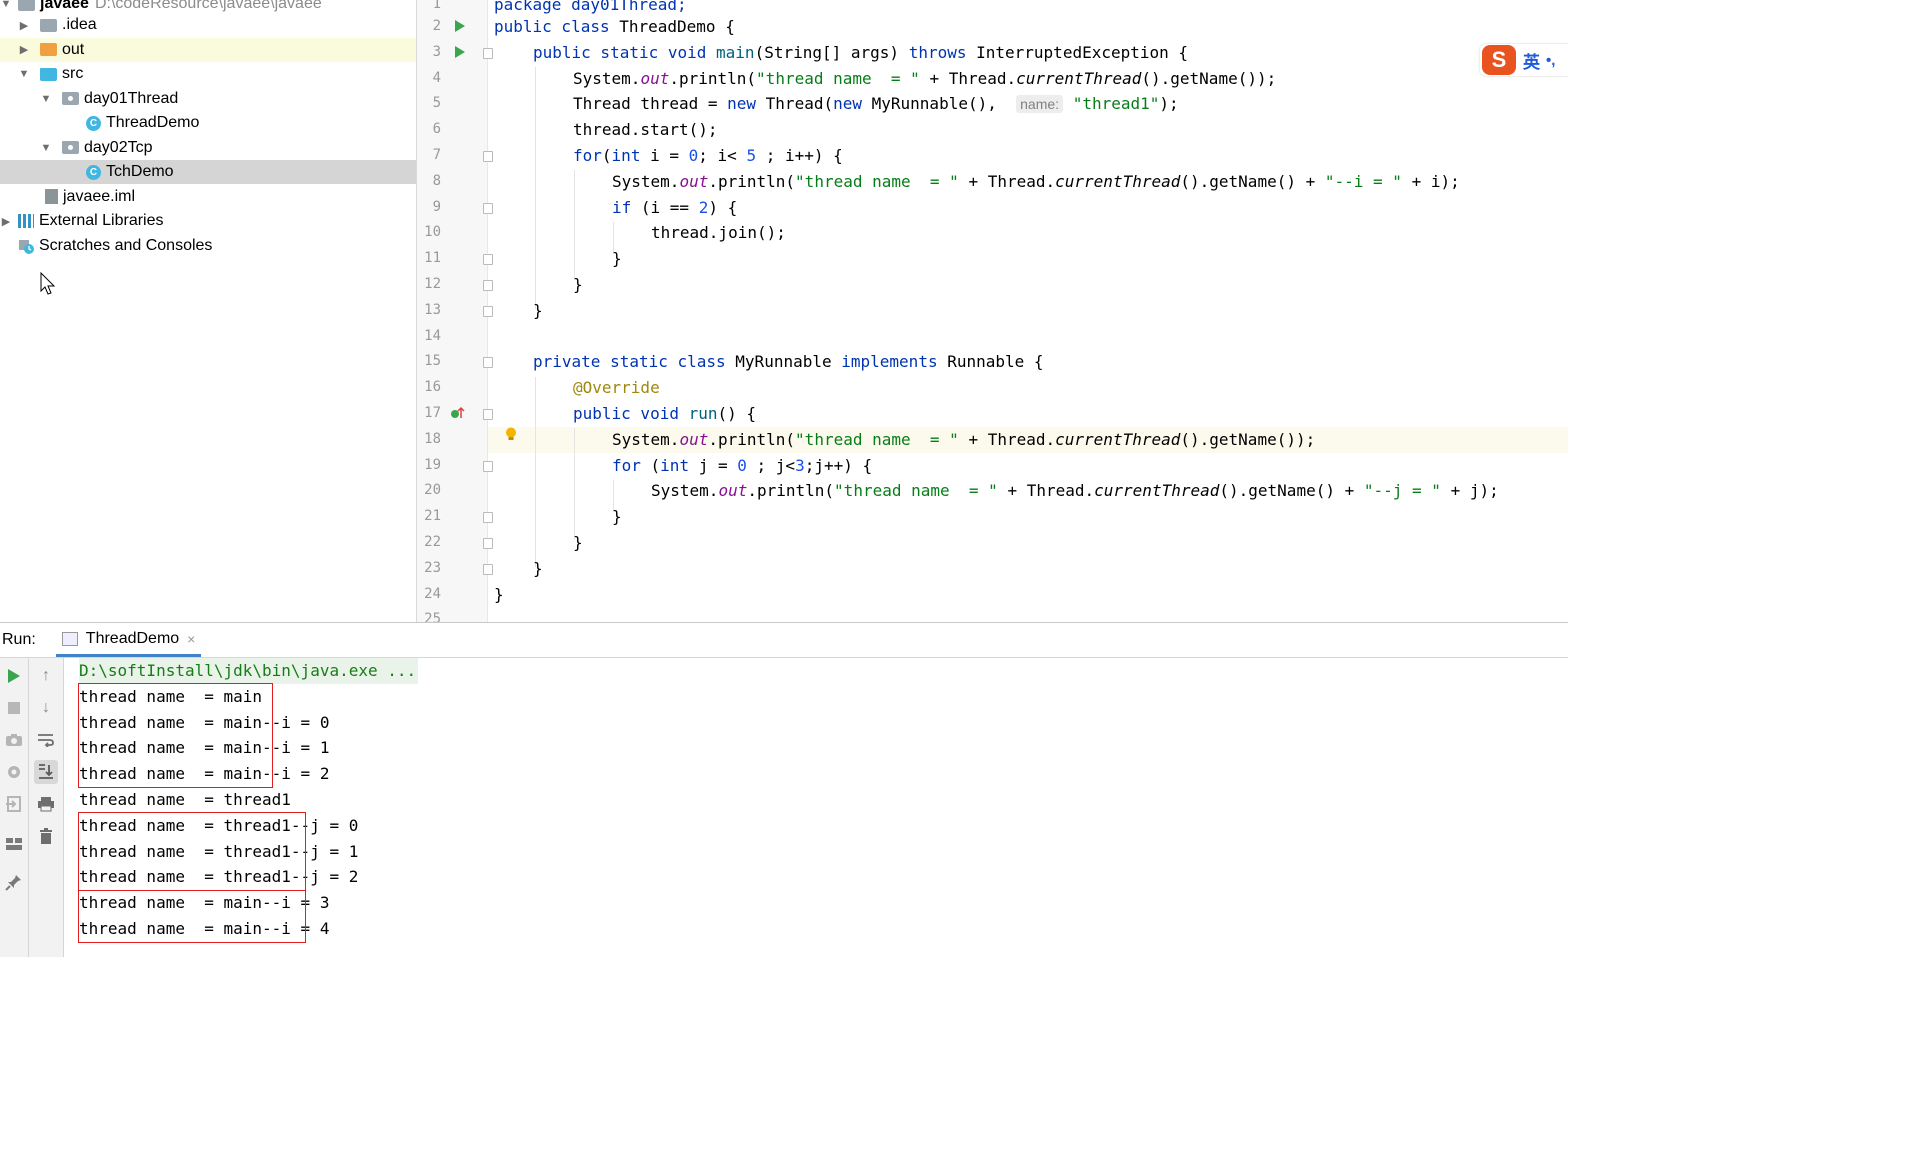 Image resolution: width=1916 pixels, height=1170 pixels. I want to click on code-line-16: @Override, so click(616, 388).